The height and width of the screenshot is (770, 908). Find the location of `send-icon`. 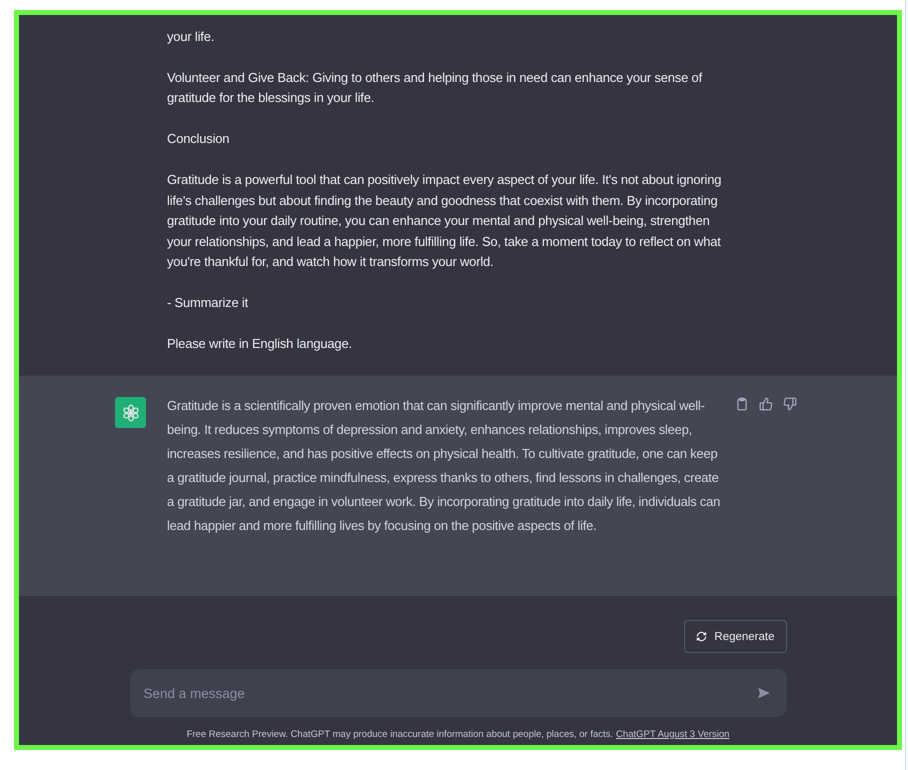

send-icon is located at coordinates (763, 693).